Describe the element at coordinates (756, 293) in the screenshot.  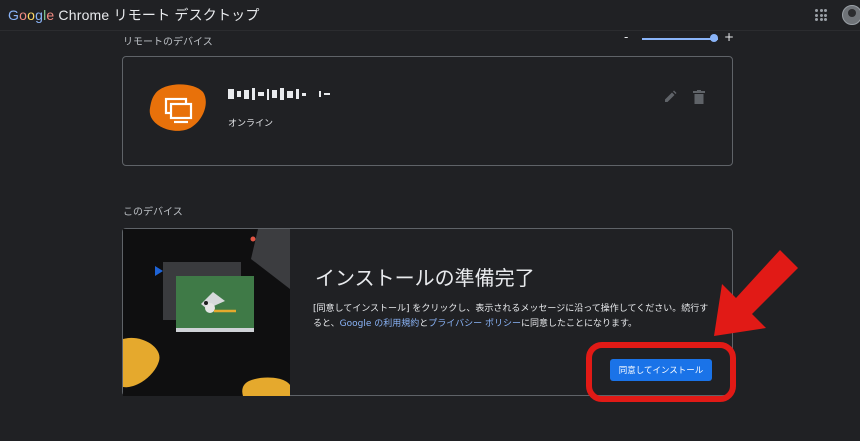
I see `red-arrow-annotation` at that location.